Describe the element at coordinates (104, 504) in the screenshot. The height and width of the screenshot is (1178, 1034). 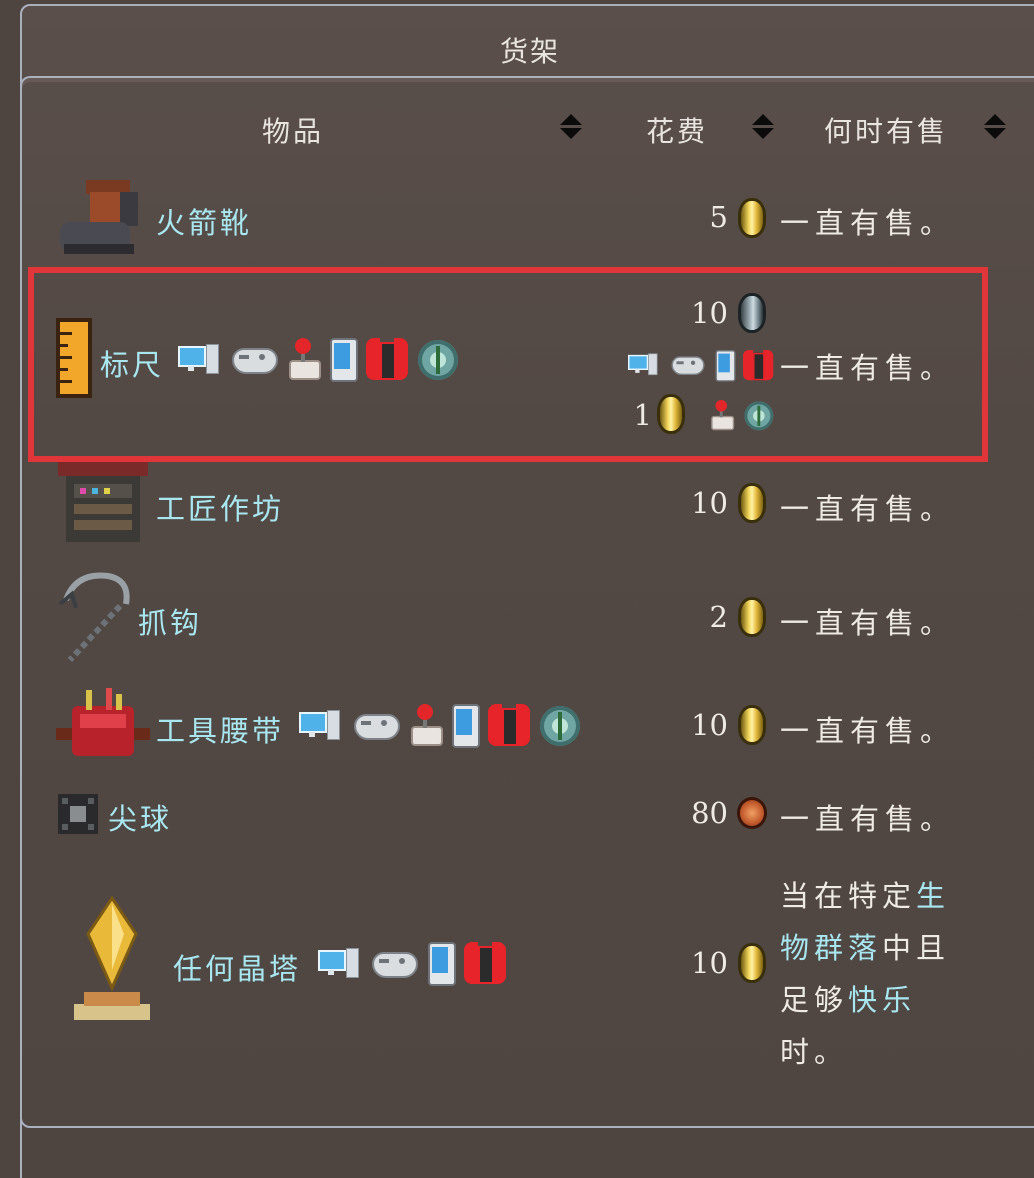
I see `tinkerers-workshop-icon` at that location.